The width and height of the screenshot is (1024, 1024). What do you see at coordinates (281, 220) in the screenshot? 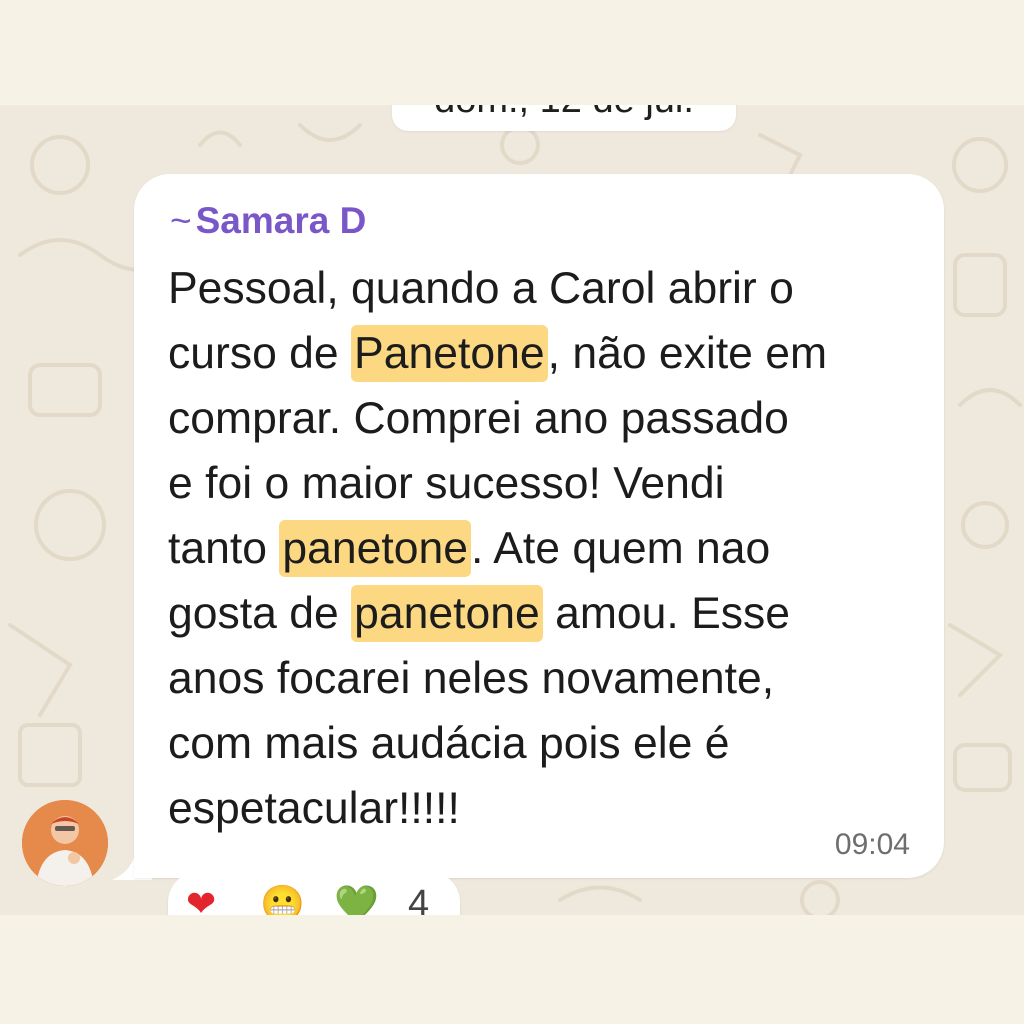
I see `sender-name-text: Samara D` at bounding box center [281, 220].